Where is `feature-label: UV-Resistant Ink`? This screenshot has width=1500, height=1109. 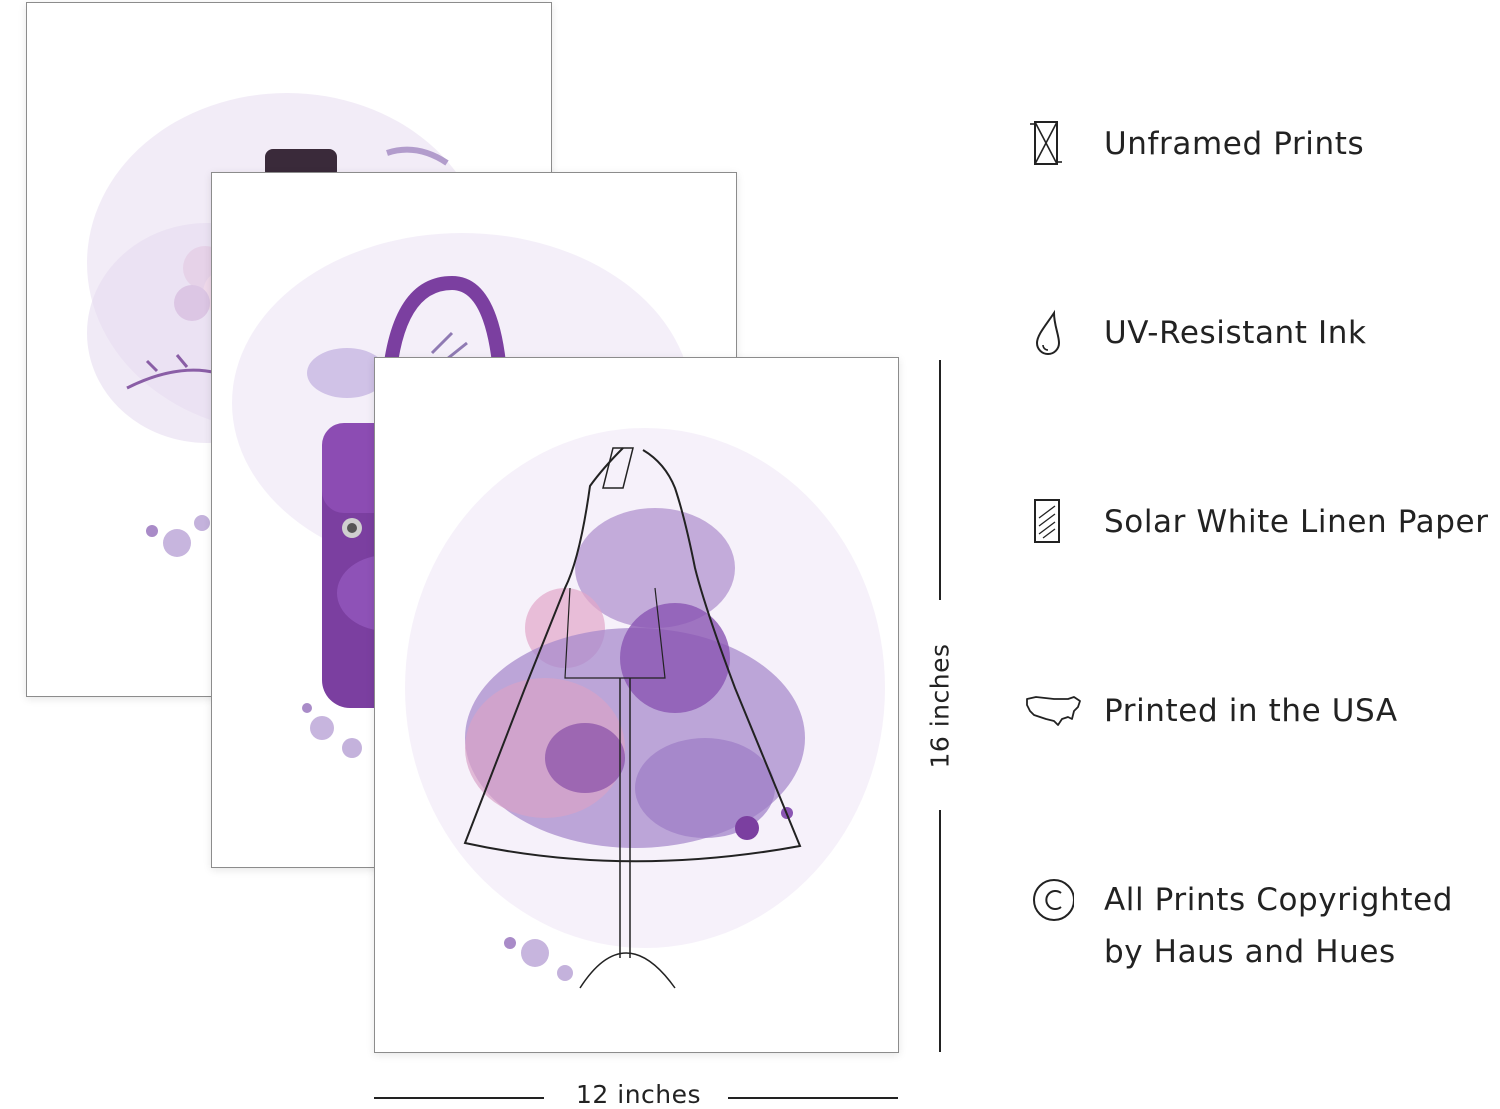 feature-label: UV-Resistant Ink is located at coordinates (1235, 333).